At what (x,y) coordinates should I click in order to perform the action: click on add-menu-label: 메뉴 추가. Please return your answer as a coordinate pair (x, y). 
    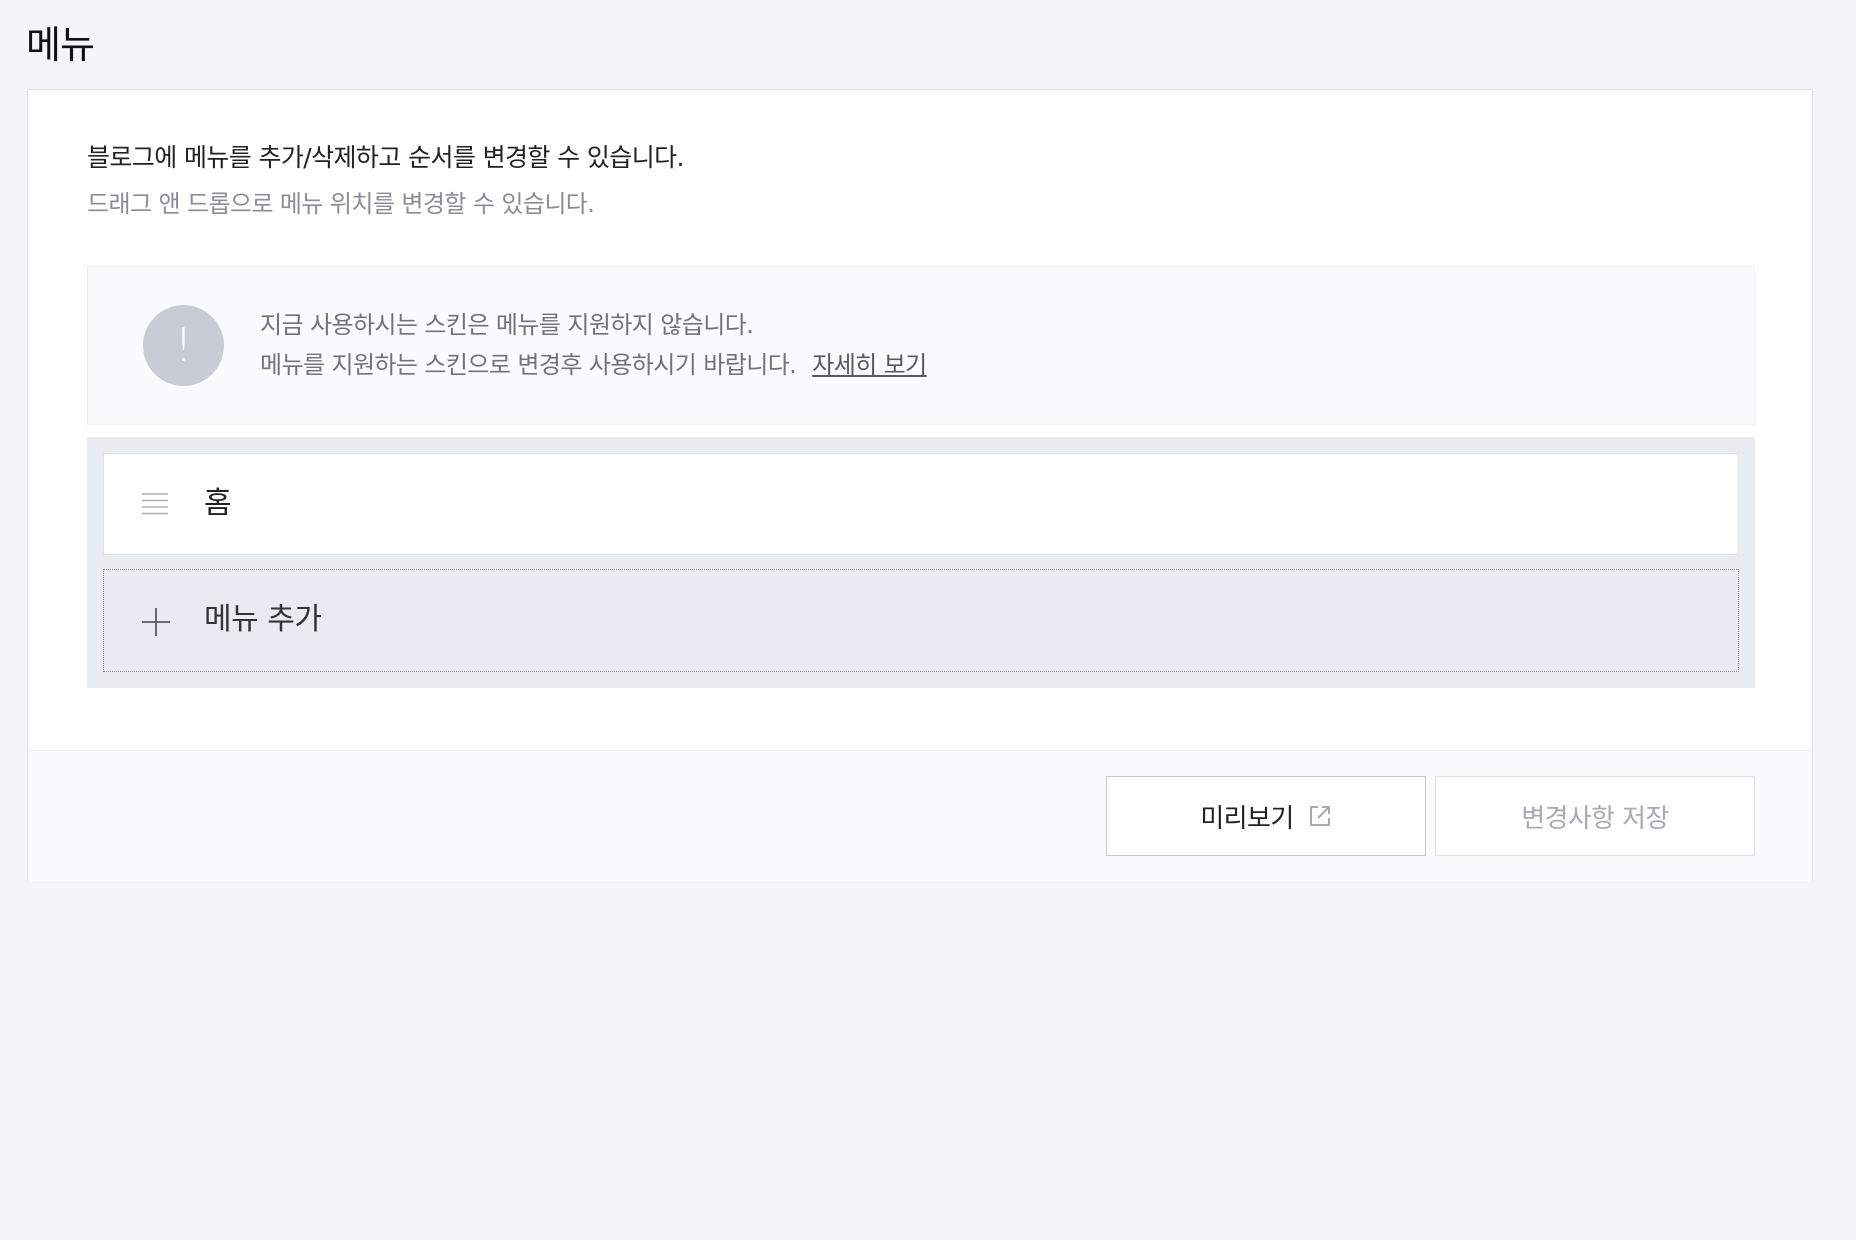
    Looking at the image, I should click on (263, 619).